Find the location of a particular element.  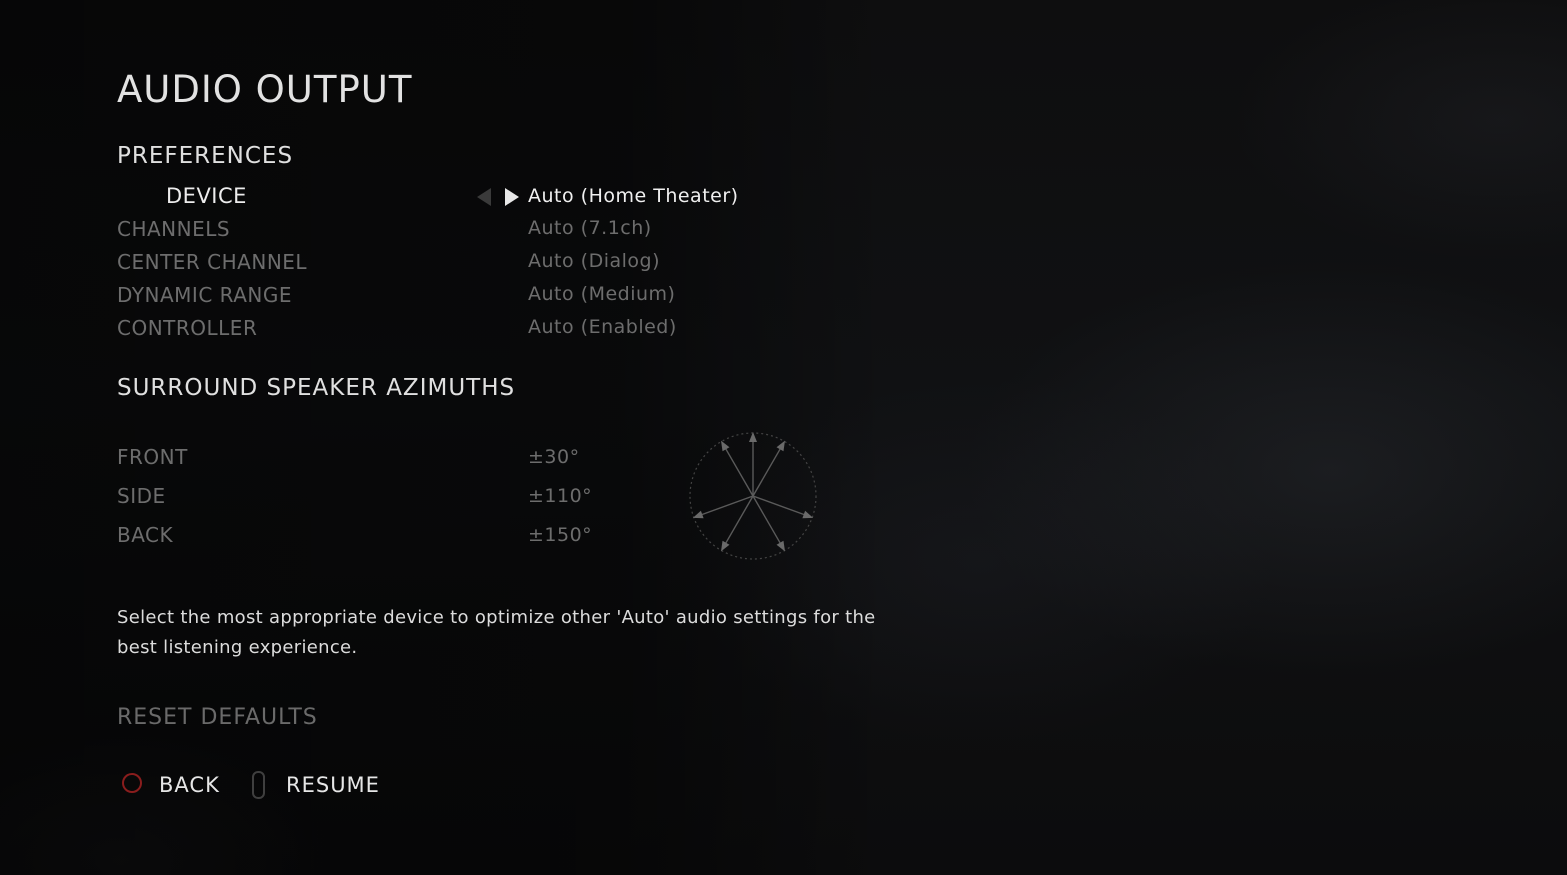

setting-value-dynamic-range: Auto (Medium) is located at coordinates (602, 294).